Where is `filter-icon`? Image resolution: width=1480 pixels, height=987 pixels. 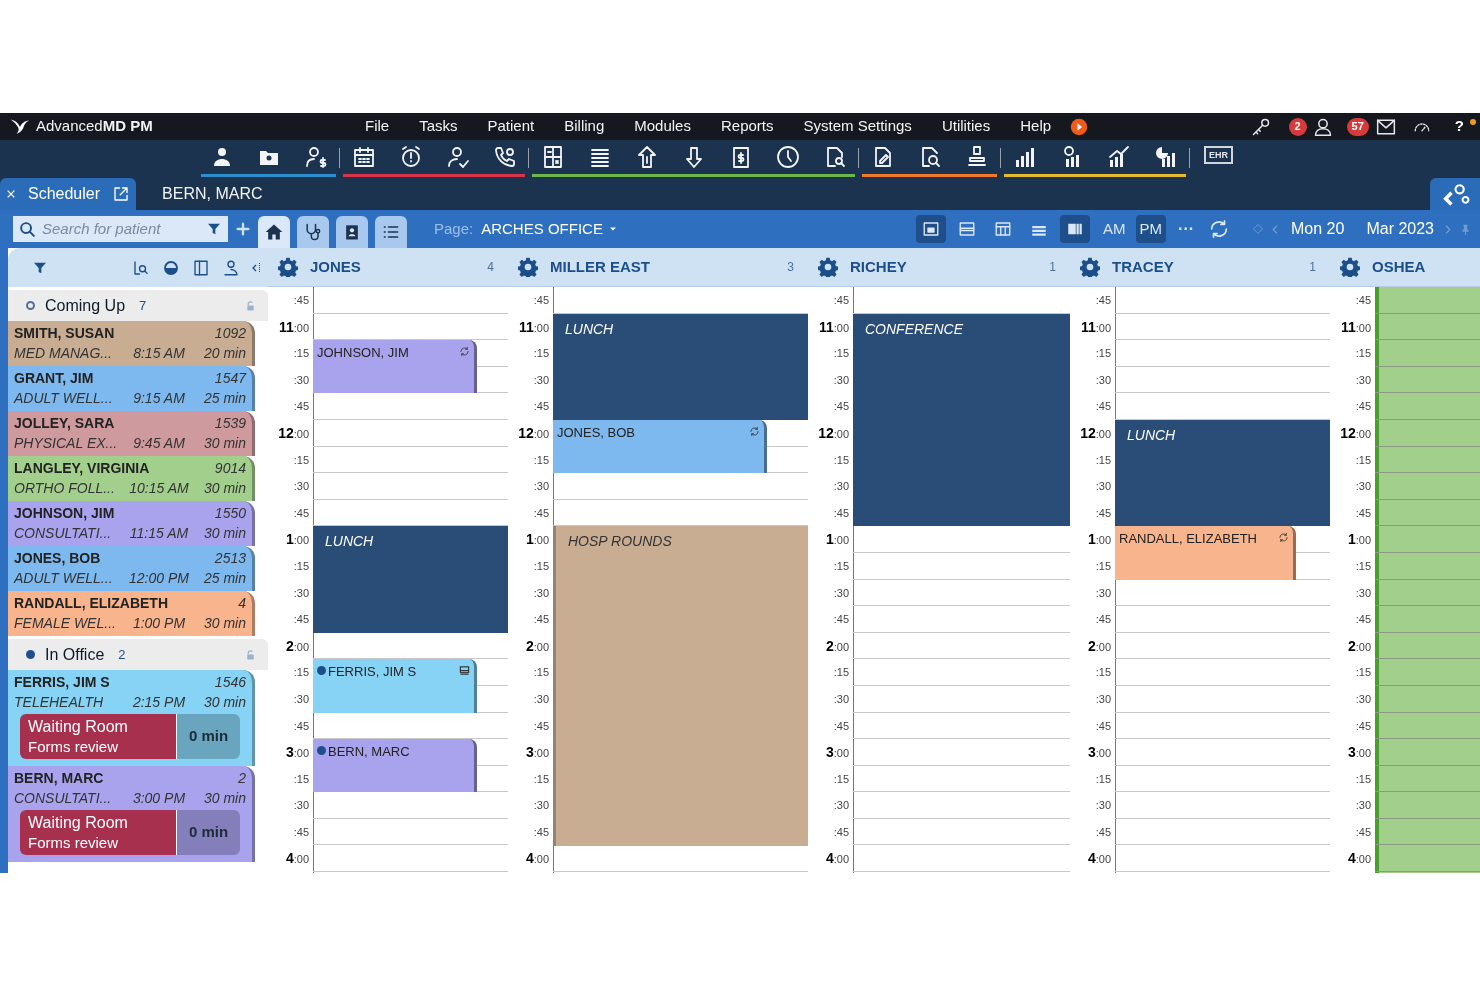
filter-icon is located at coordinates (214, 229).